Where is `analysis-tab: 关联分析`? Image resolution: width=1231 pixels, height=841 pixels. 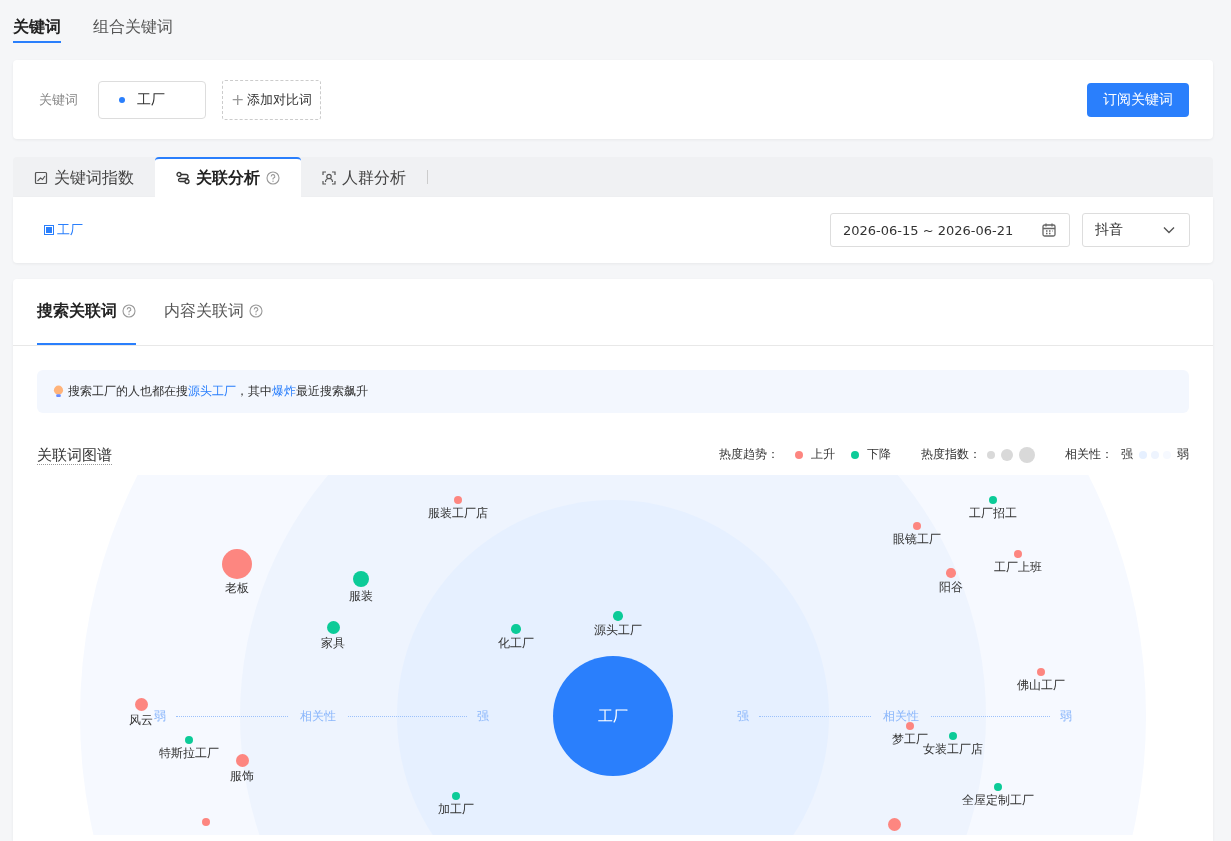 analysis-tab: 关联分析 is located at coordinates (228, 177).